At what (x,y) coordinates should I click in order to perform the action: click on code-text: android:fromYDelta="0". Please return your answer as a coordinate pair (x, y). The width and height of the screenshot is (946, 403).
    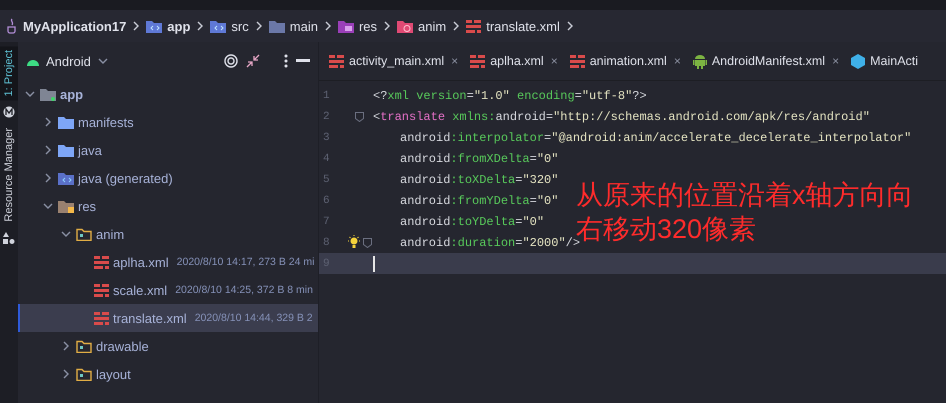
    Looking at the image, I should click on (478, 201).